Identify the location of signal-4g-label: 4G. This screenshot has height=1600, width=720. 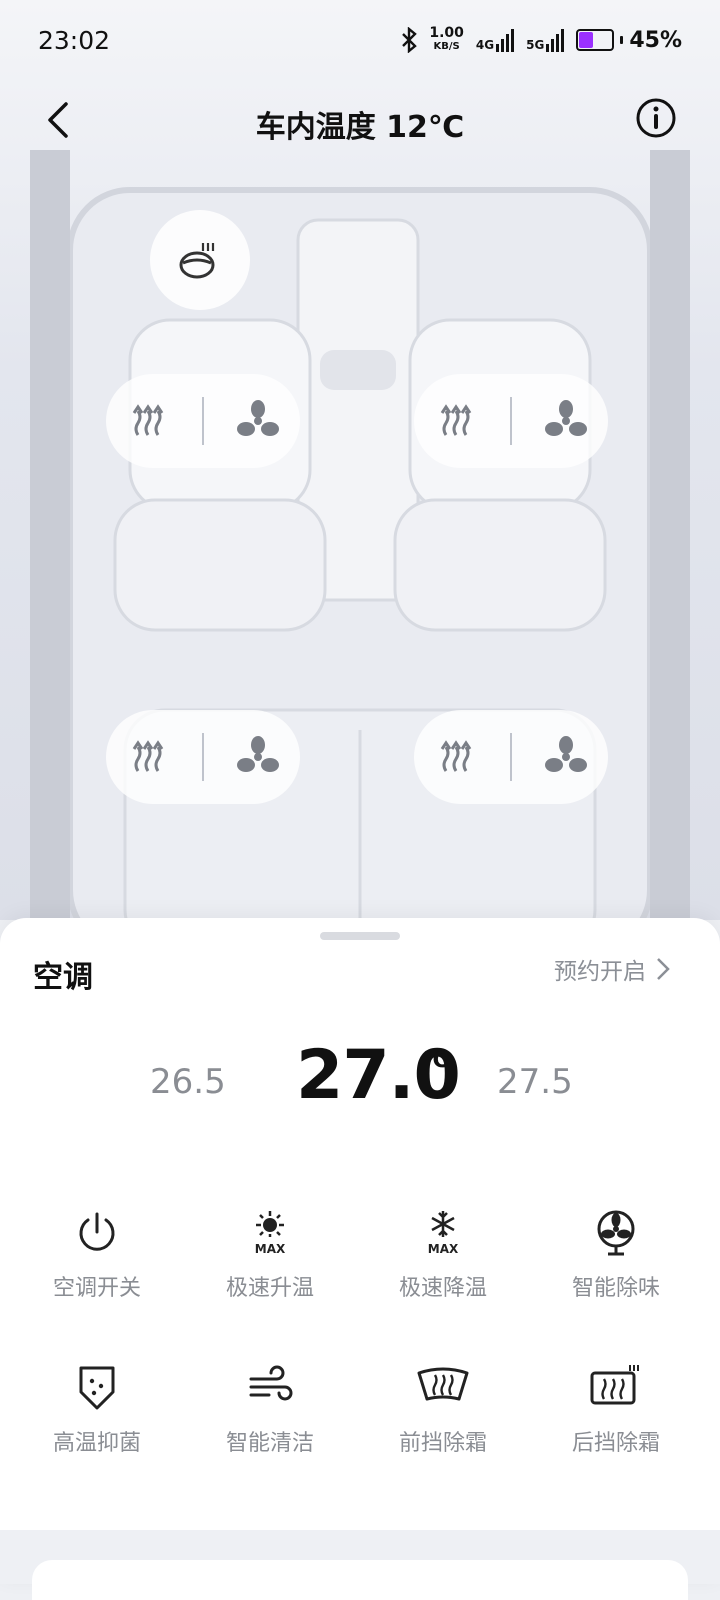
(485, 44).